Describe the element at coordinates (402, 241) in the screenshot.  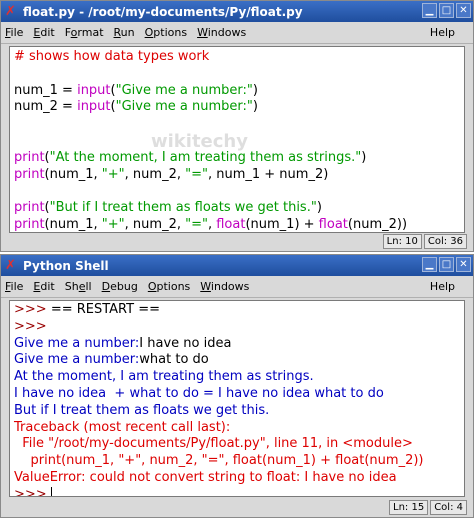
I see `line-indicator: Ln: 10` at that location.